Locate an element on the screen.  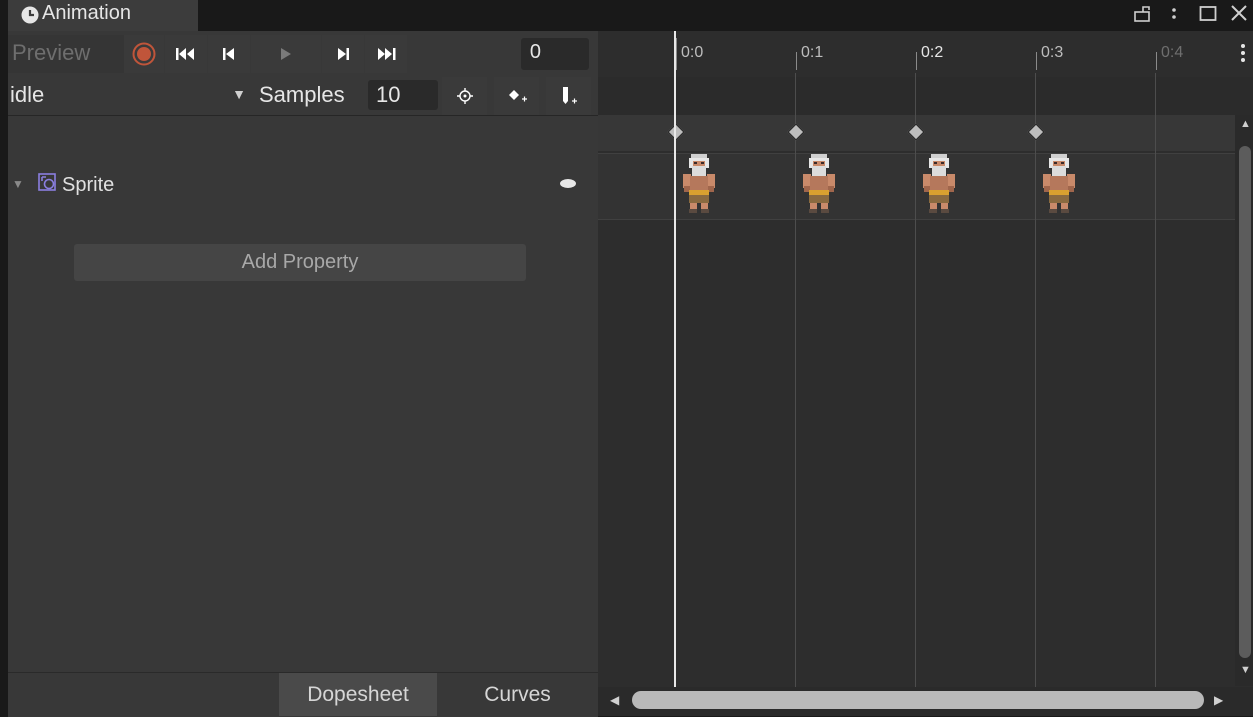
tab-dopesheet: Dopesheet is located at coordinates (358, 694).